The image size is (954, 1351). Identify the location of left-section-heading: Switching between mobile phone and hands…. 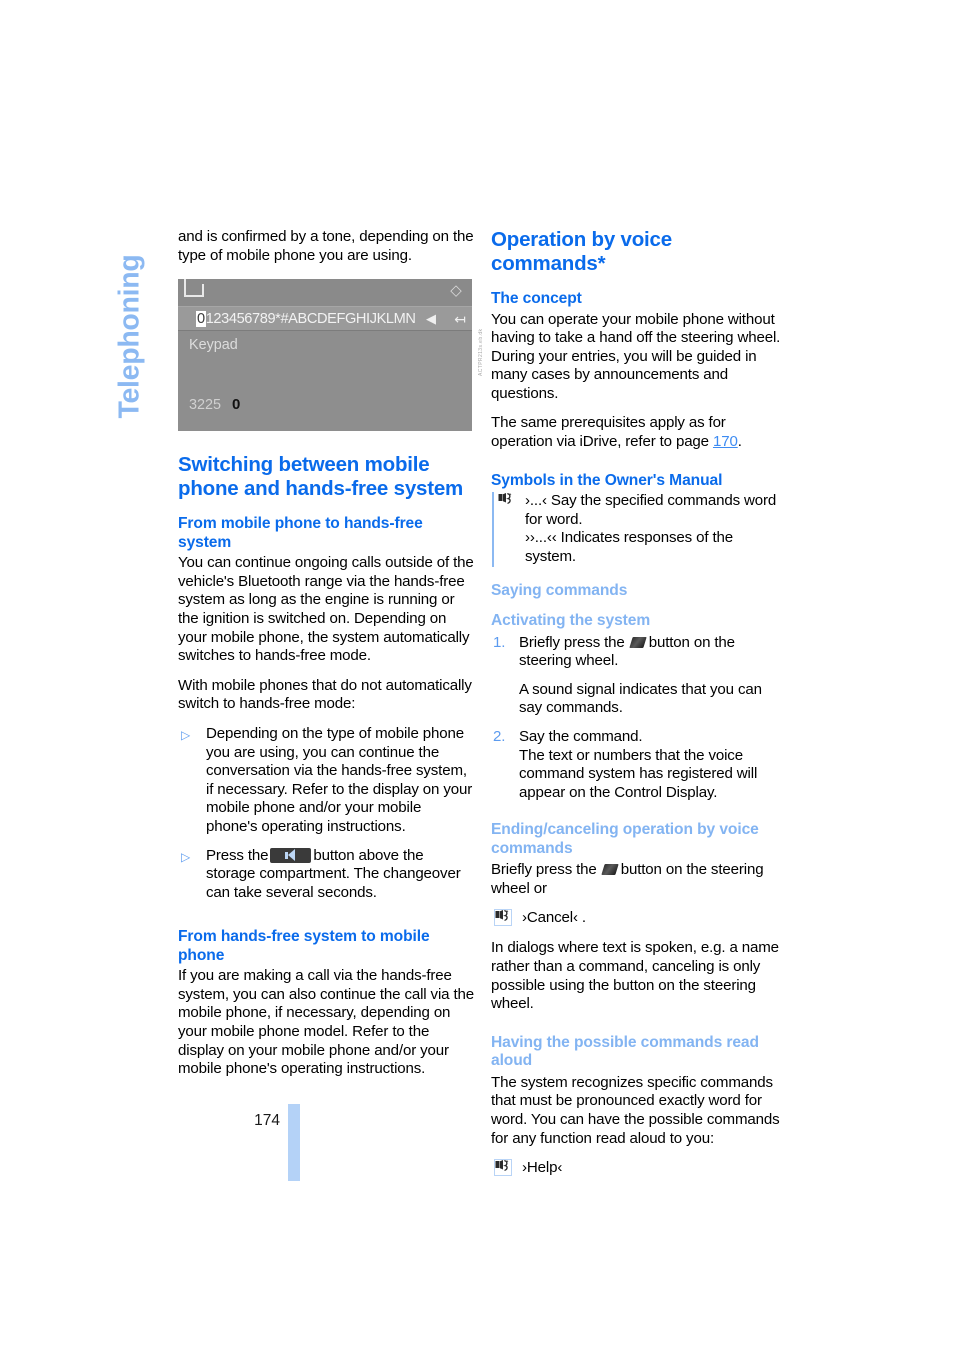
(321, 477).